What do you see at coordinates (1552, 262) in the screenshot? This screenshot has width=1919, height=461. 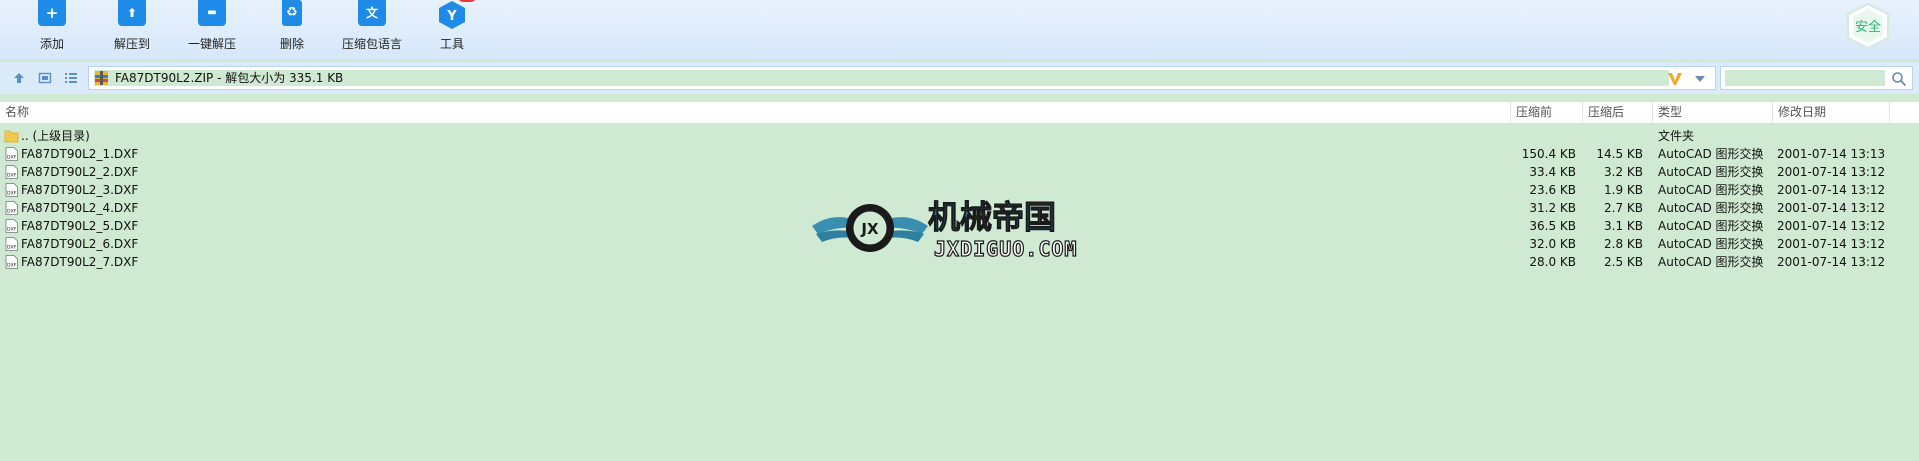 I see `packed-size: 28.0 KB` at bounding box center [1552, 262].